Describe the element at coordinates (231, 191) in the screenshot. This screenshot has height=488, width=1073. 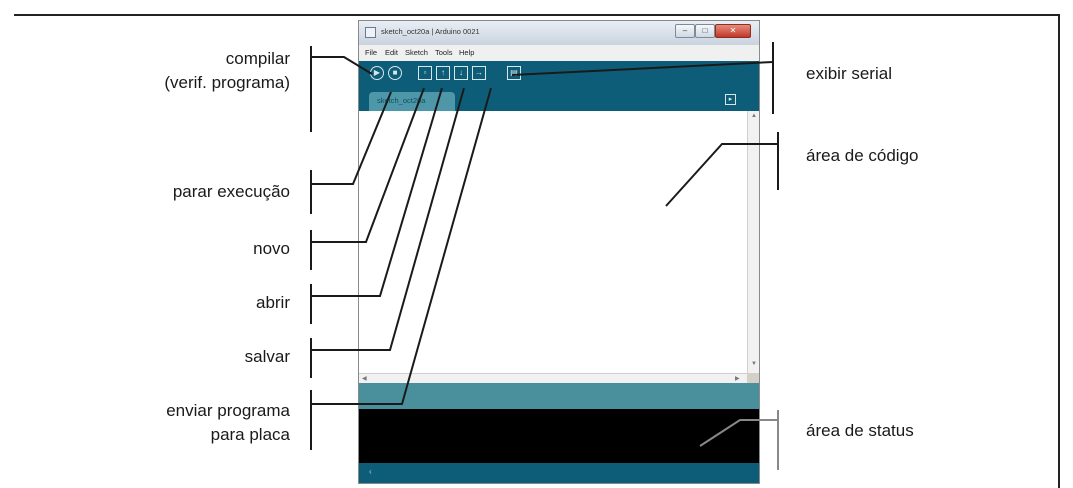
I see `label-parar-execucao: parar execução` at that location.